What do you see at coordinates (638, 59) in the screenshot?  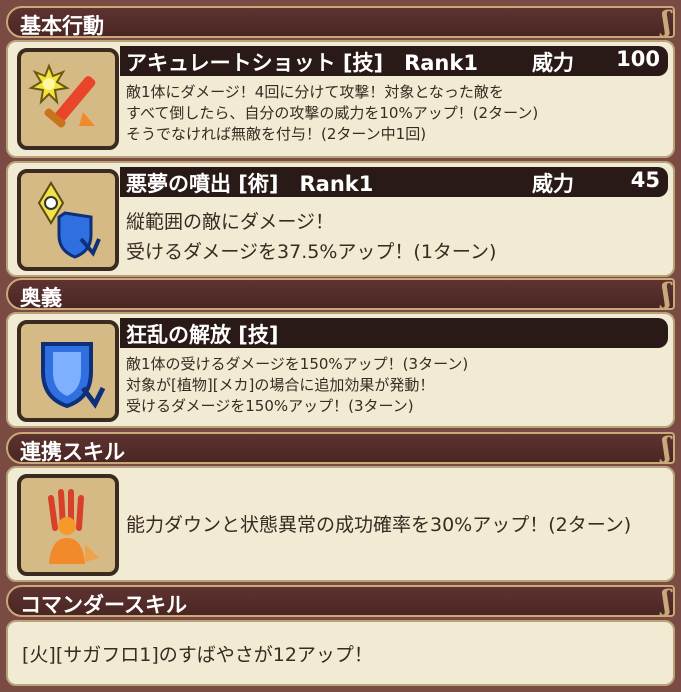 I see `power-value: 100` at bounding box center [638, 59].